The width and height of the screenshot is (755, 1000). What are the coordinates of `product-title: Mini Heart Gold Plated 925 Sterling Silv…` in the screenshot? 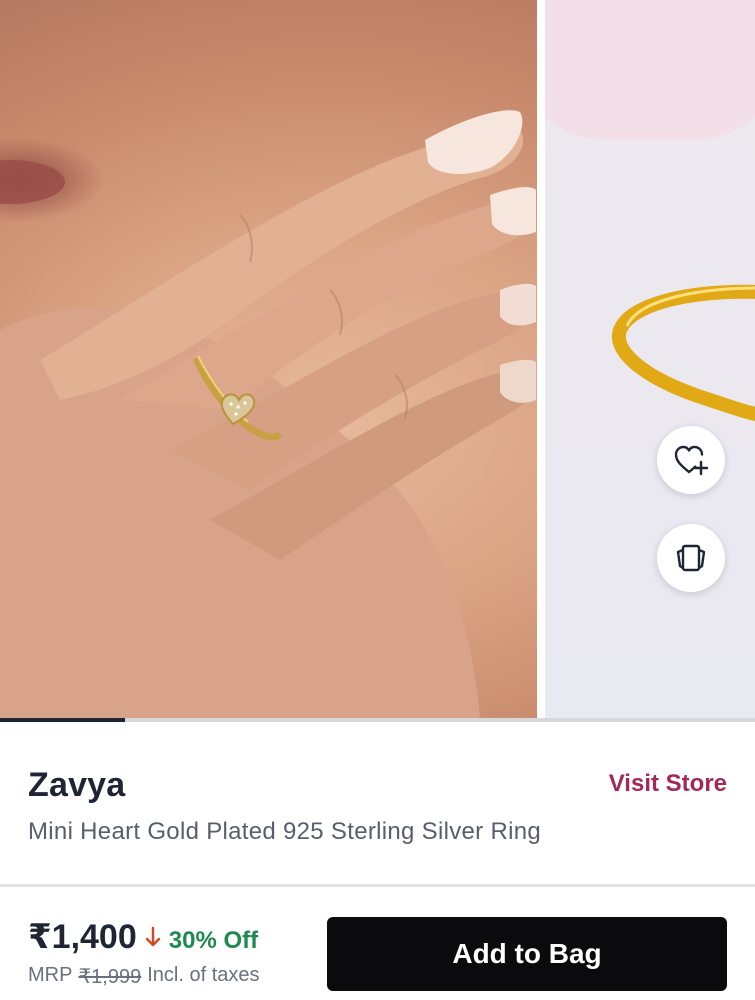 It's located at (285, 831).